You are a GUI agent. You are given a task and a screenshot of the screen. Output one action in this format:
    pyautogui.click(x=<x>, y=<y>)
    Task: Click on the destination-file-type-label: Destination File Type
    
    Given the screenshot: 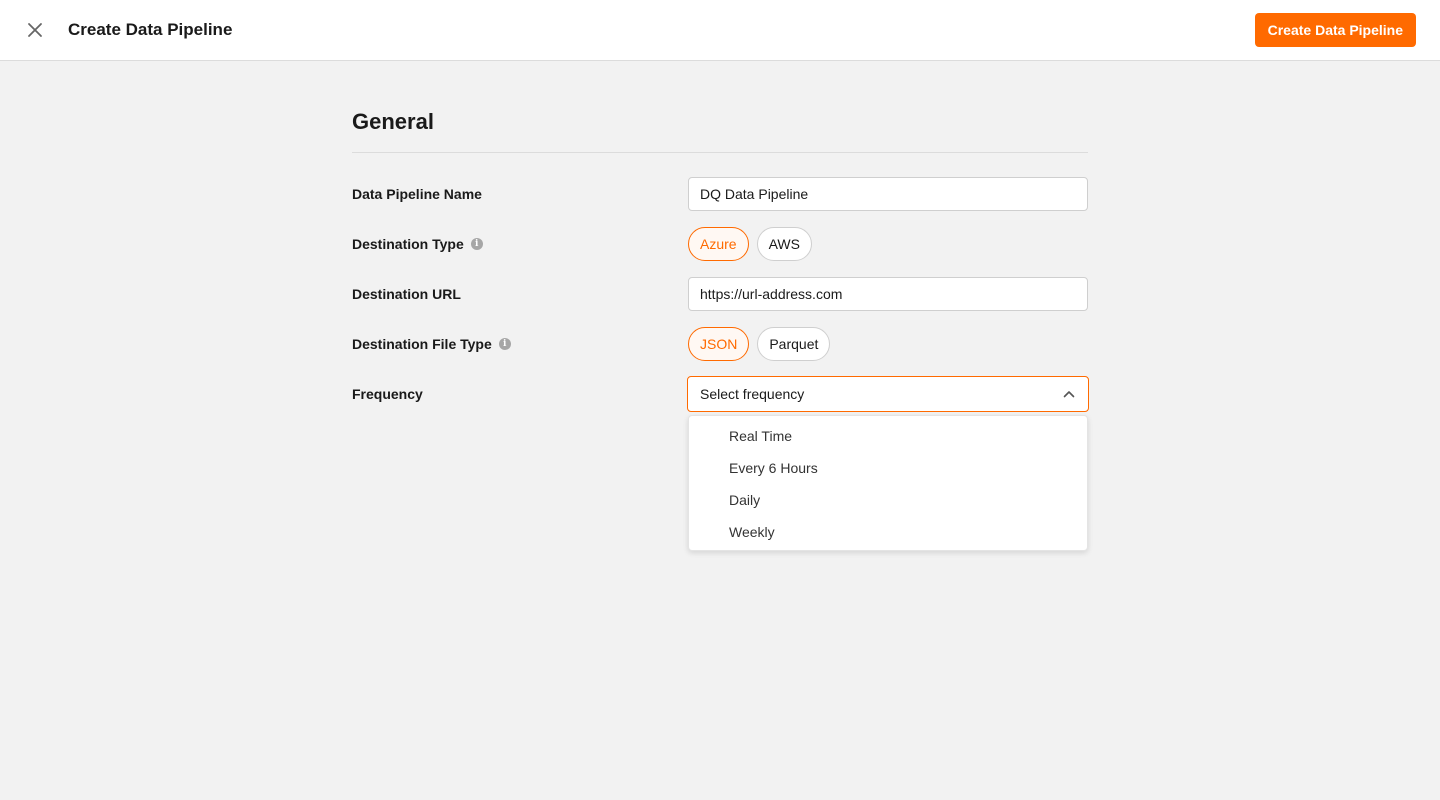 What is the action you would take?
    pyautogui.click(x=422, y=344)
    